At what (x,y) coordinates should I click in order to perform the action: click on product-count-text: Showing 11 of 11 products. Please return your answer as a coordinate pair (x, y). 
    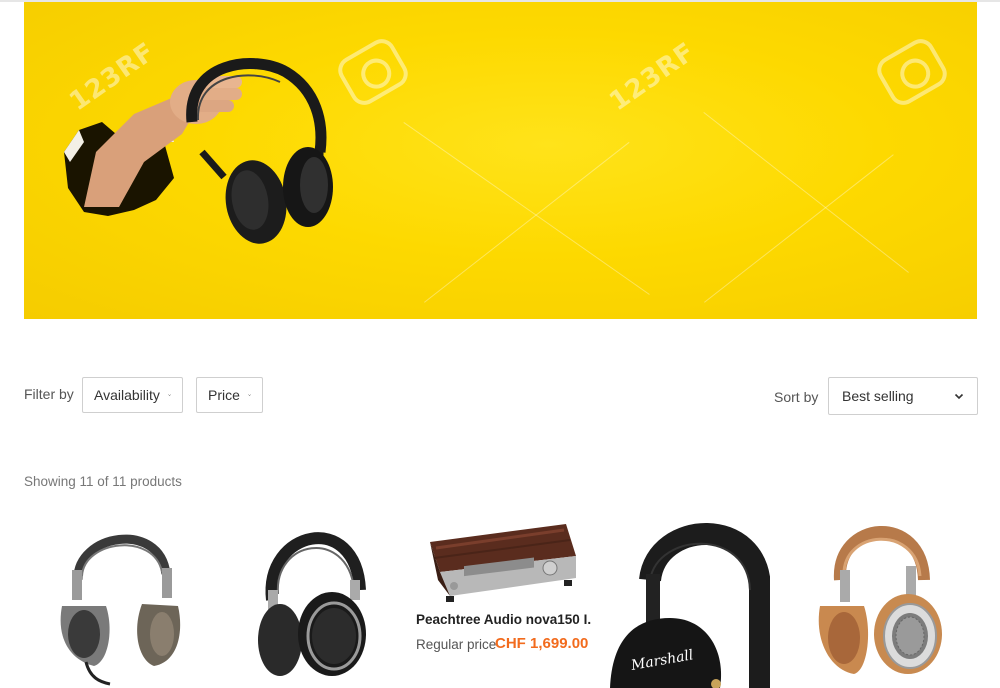
    Looking at the image, I should click on (103, 481).